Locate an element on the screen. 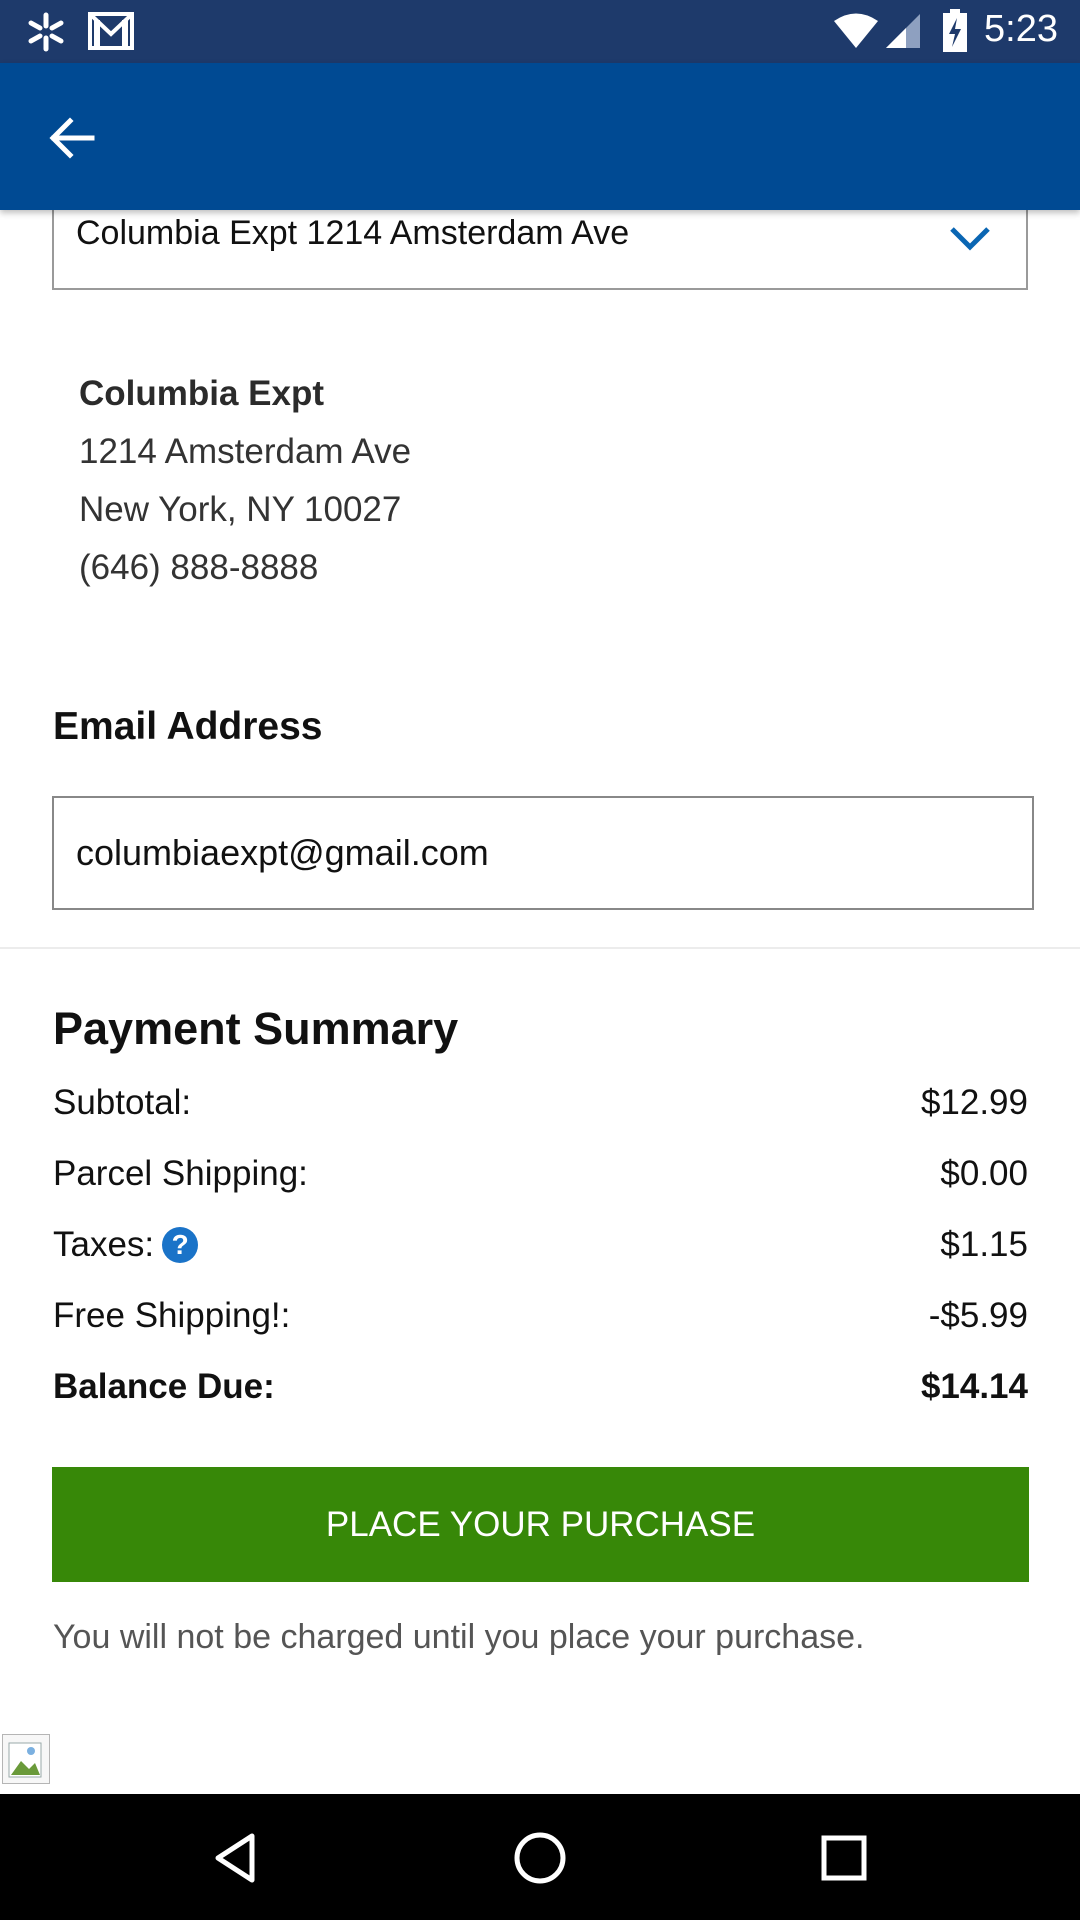 This screenshot has width=1080, height=1920. arrow-left-icon is located at coordinates (72, 138).